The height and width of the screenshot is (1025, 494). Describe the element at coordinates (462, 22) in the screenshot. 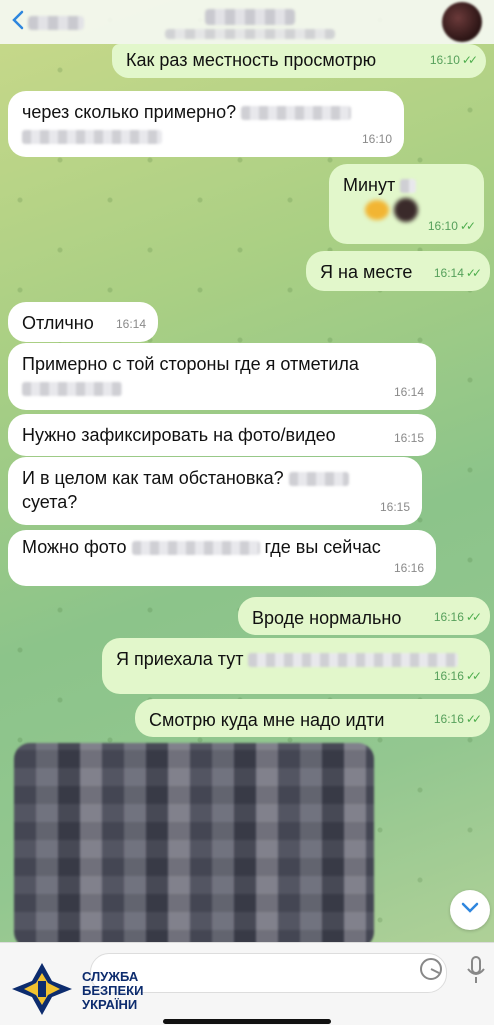

I see `avatar` at that location.